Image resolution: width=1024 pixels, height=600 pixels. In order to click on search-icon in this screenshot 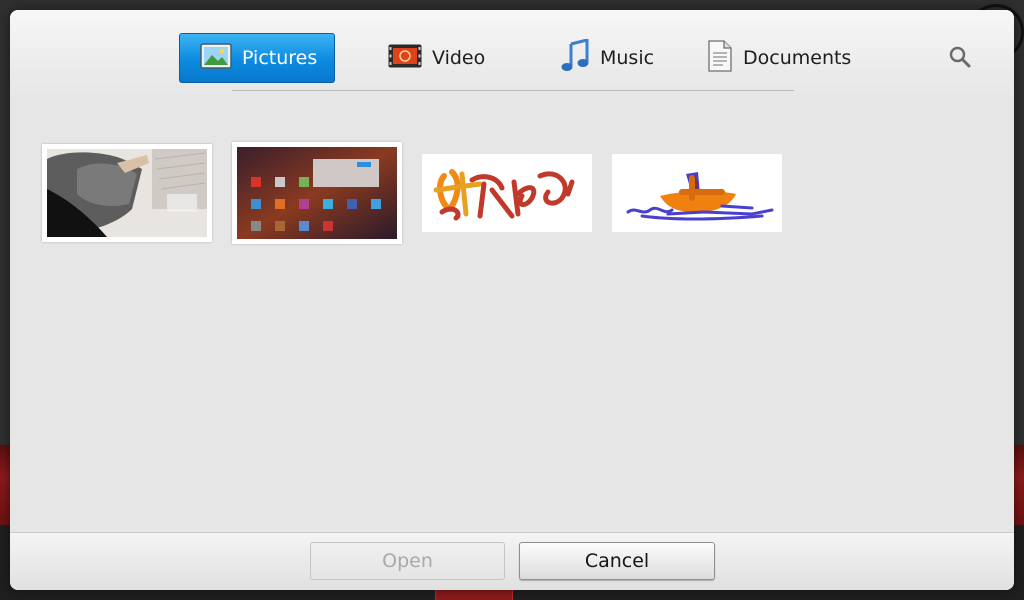, I will do `click(960, 59)`.